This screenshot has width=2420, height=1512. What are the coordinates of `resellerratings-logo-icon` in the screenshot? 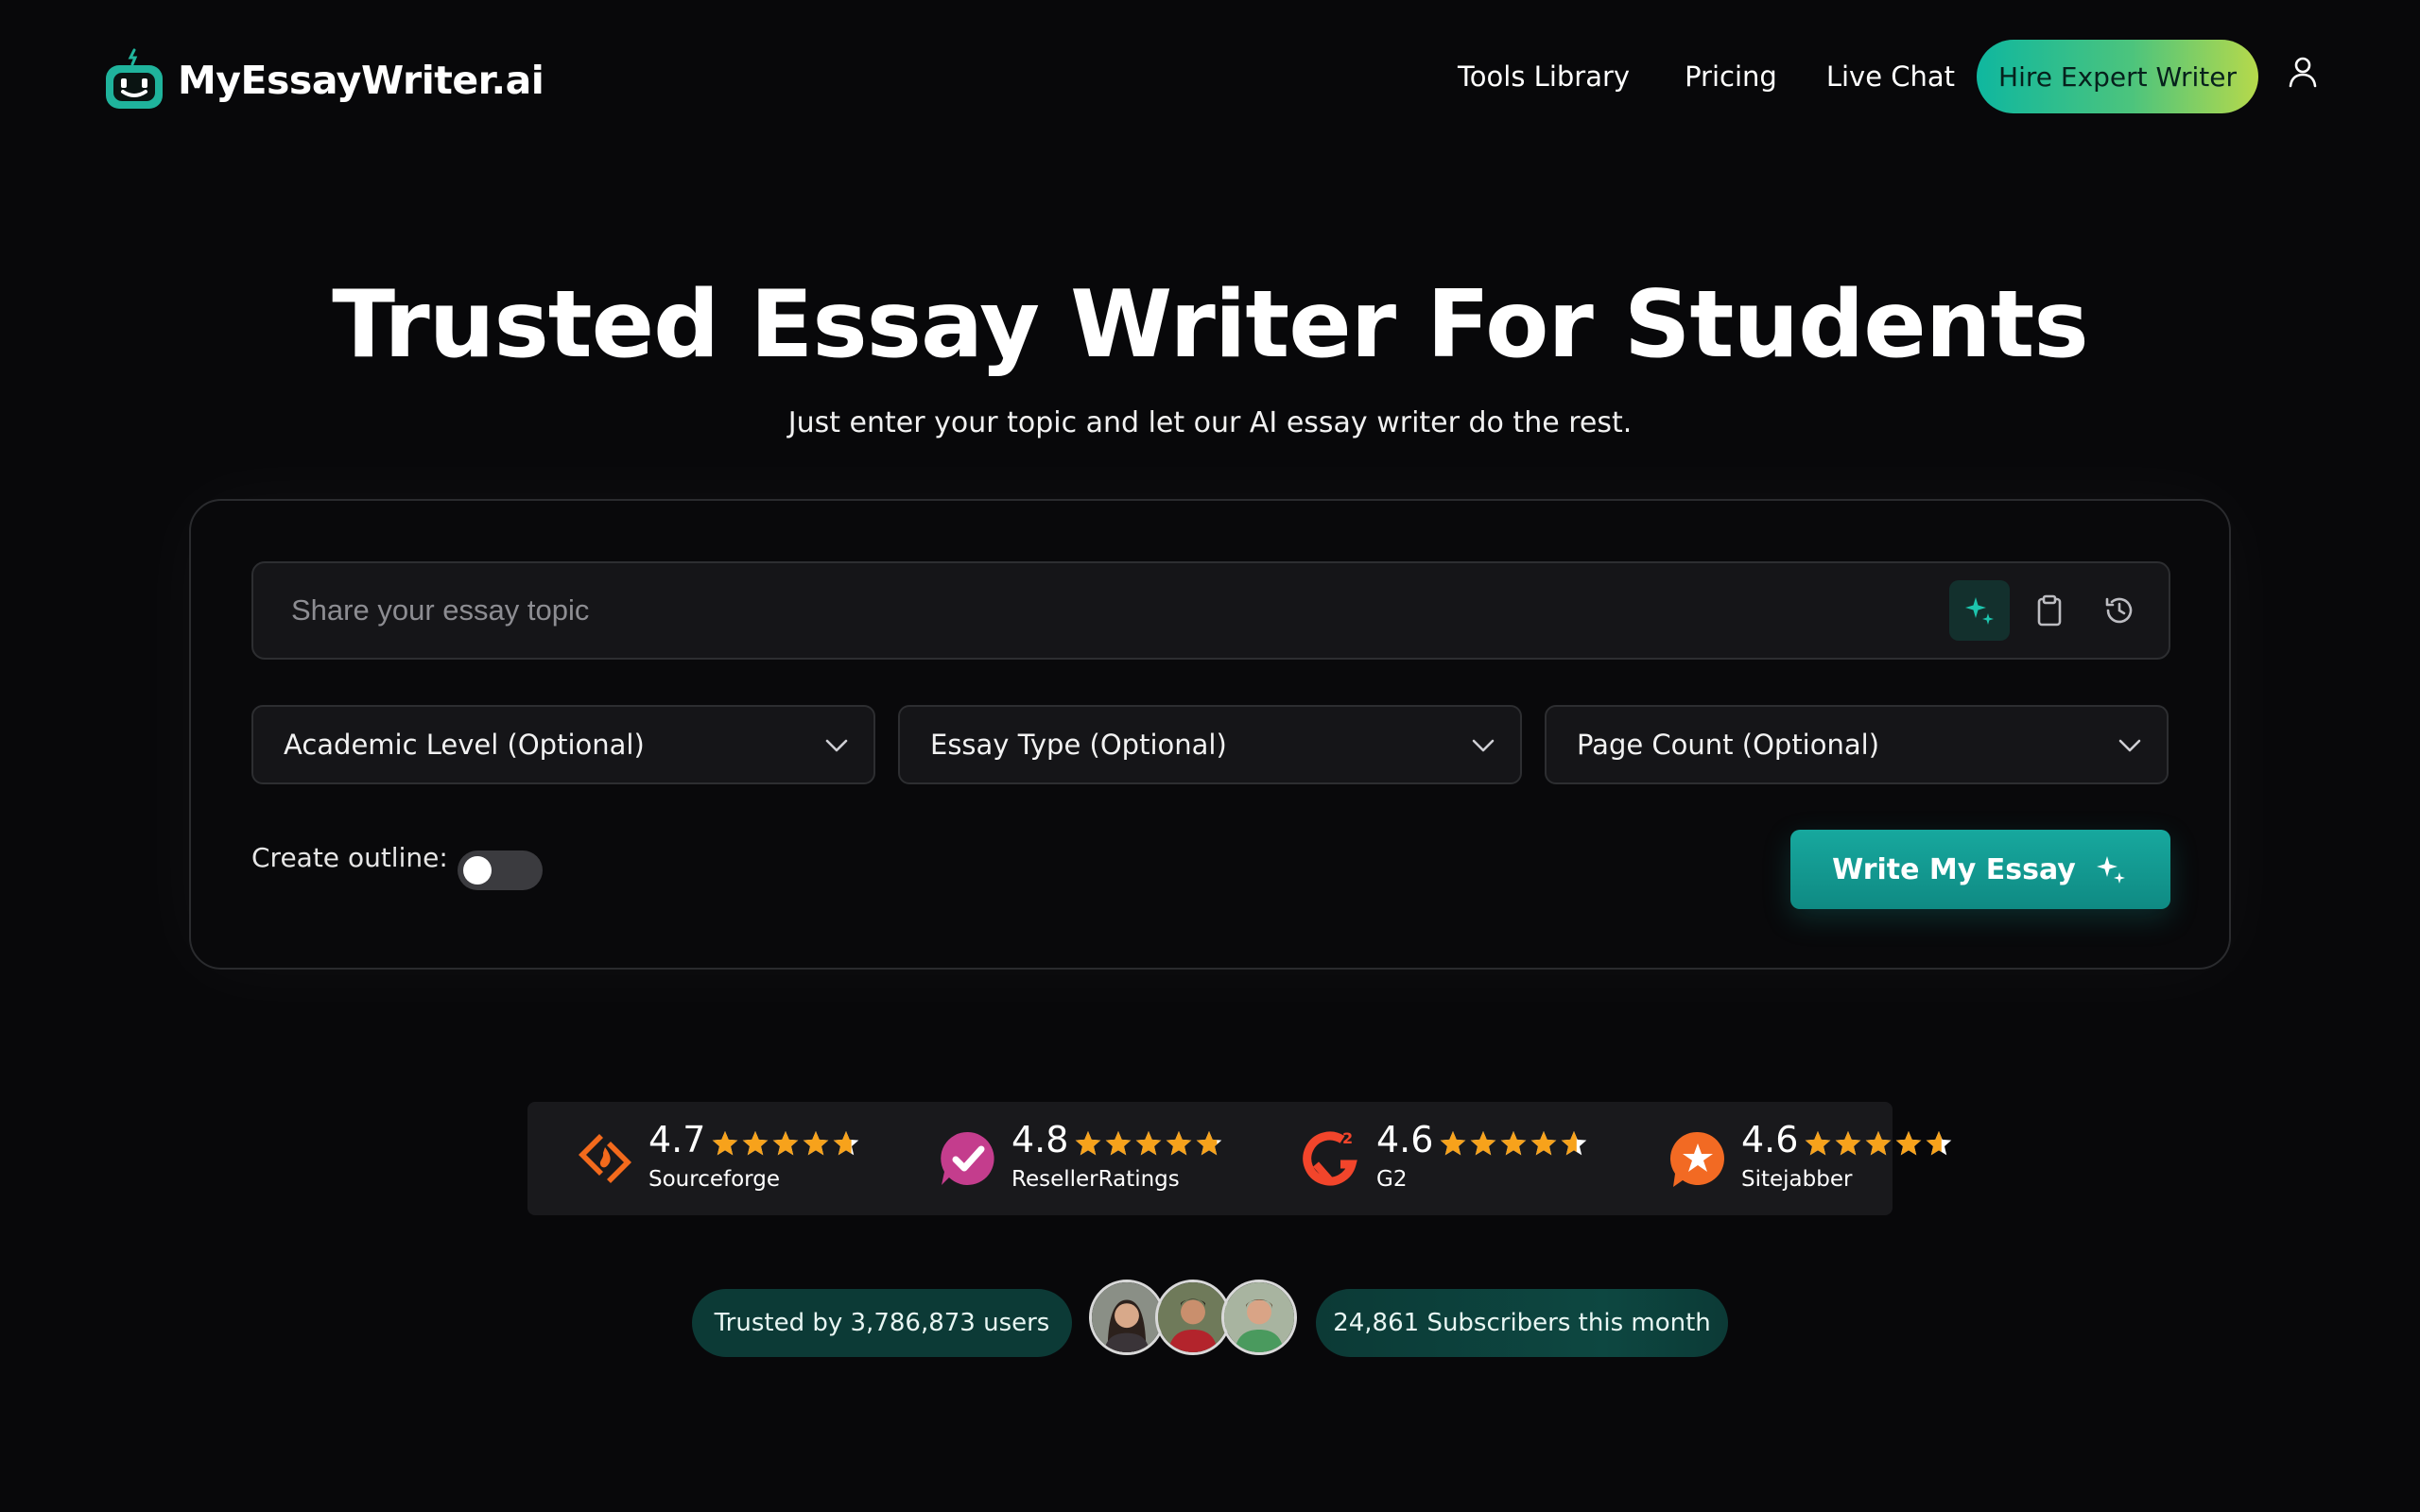 It's located at (967, 1158).